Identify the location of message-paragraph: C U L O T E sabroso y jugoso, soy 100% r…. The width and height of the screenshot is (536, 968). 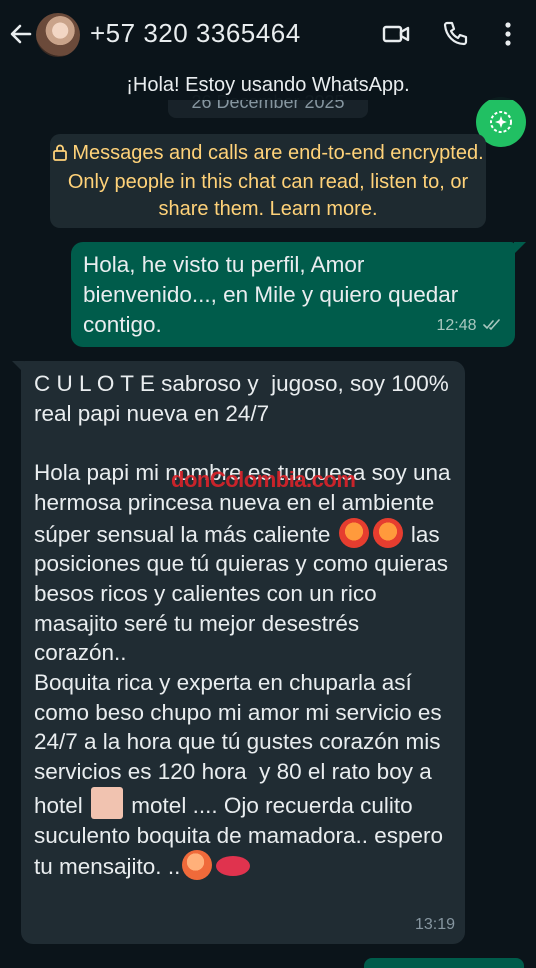
(245, 398).